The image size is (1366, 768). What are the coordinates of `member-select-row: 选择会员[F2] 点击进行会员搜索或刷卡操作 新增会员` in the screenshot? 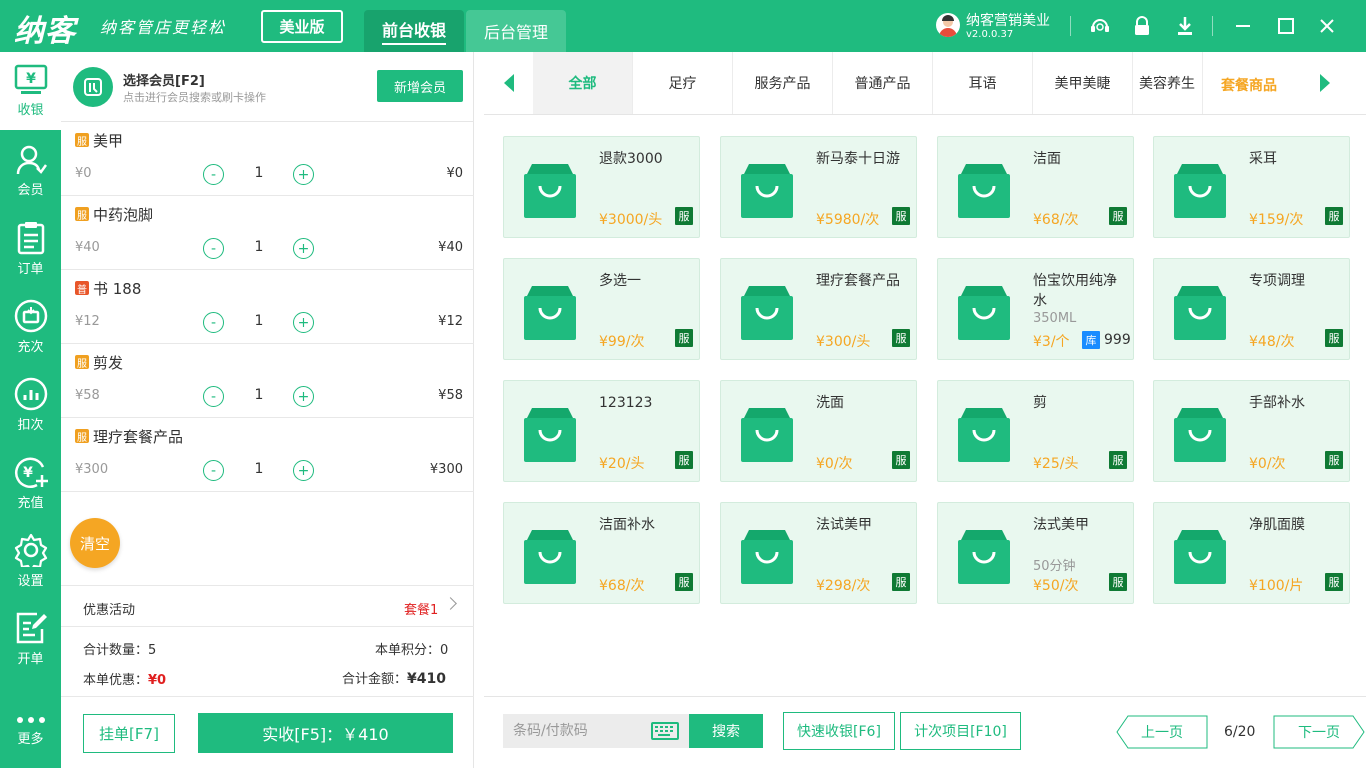 It's located at (267, 87).